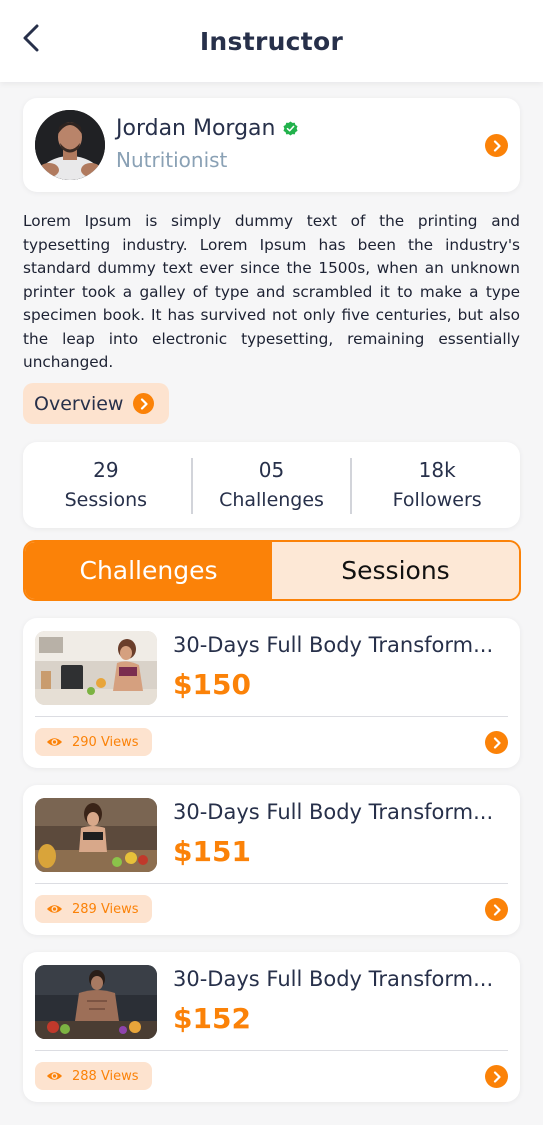 The height and width of the screenshot is (1125, 543). What do you see at coordinates (212, 1018) in the screenshot?
I see `challenge-price: $152` at bounding box center [212, 1018].